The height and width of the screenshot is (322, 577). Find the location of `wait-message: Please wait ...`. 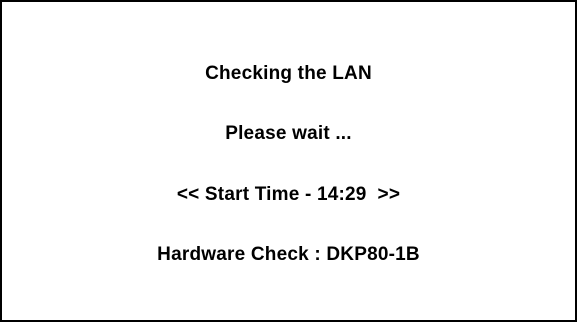

wait-message: Please wait ... is located at coordinates (288, 133).